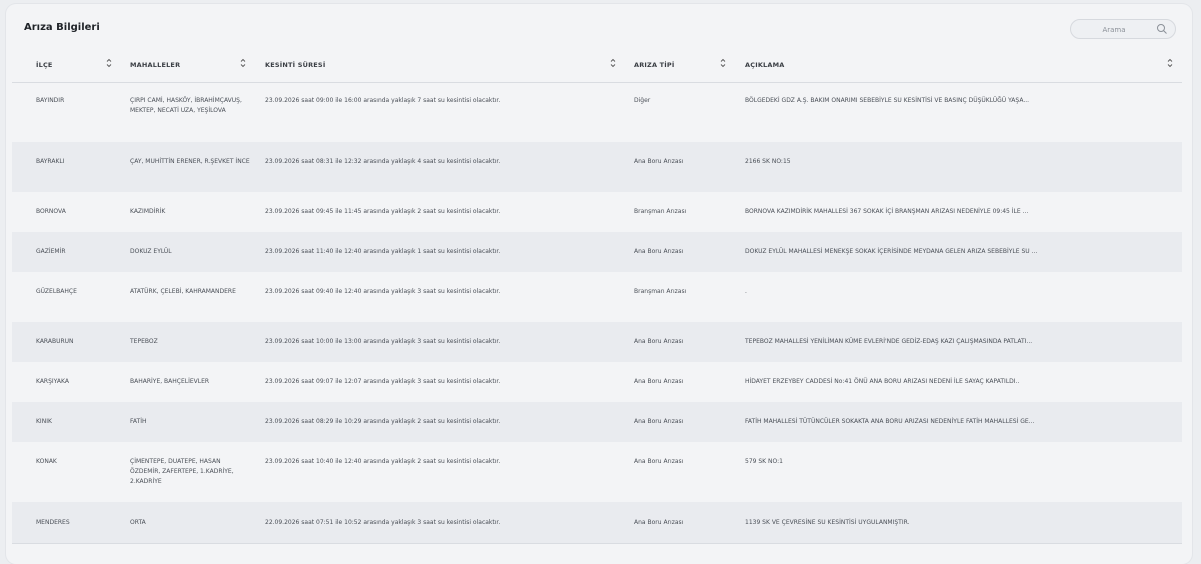  Describe the element at coordinates (51, 251) in the screenshot. I see `cell-ilce: GAZİEMİR` at that location.